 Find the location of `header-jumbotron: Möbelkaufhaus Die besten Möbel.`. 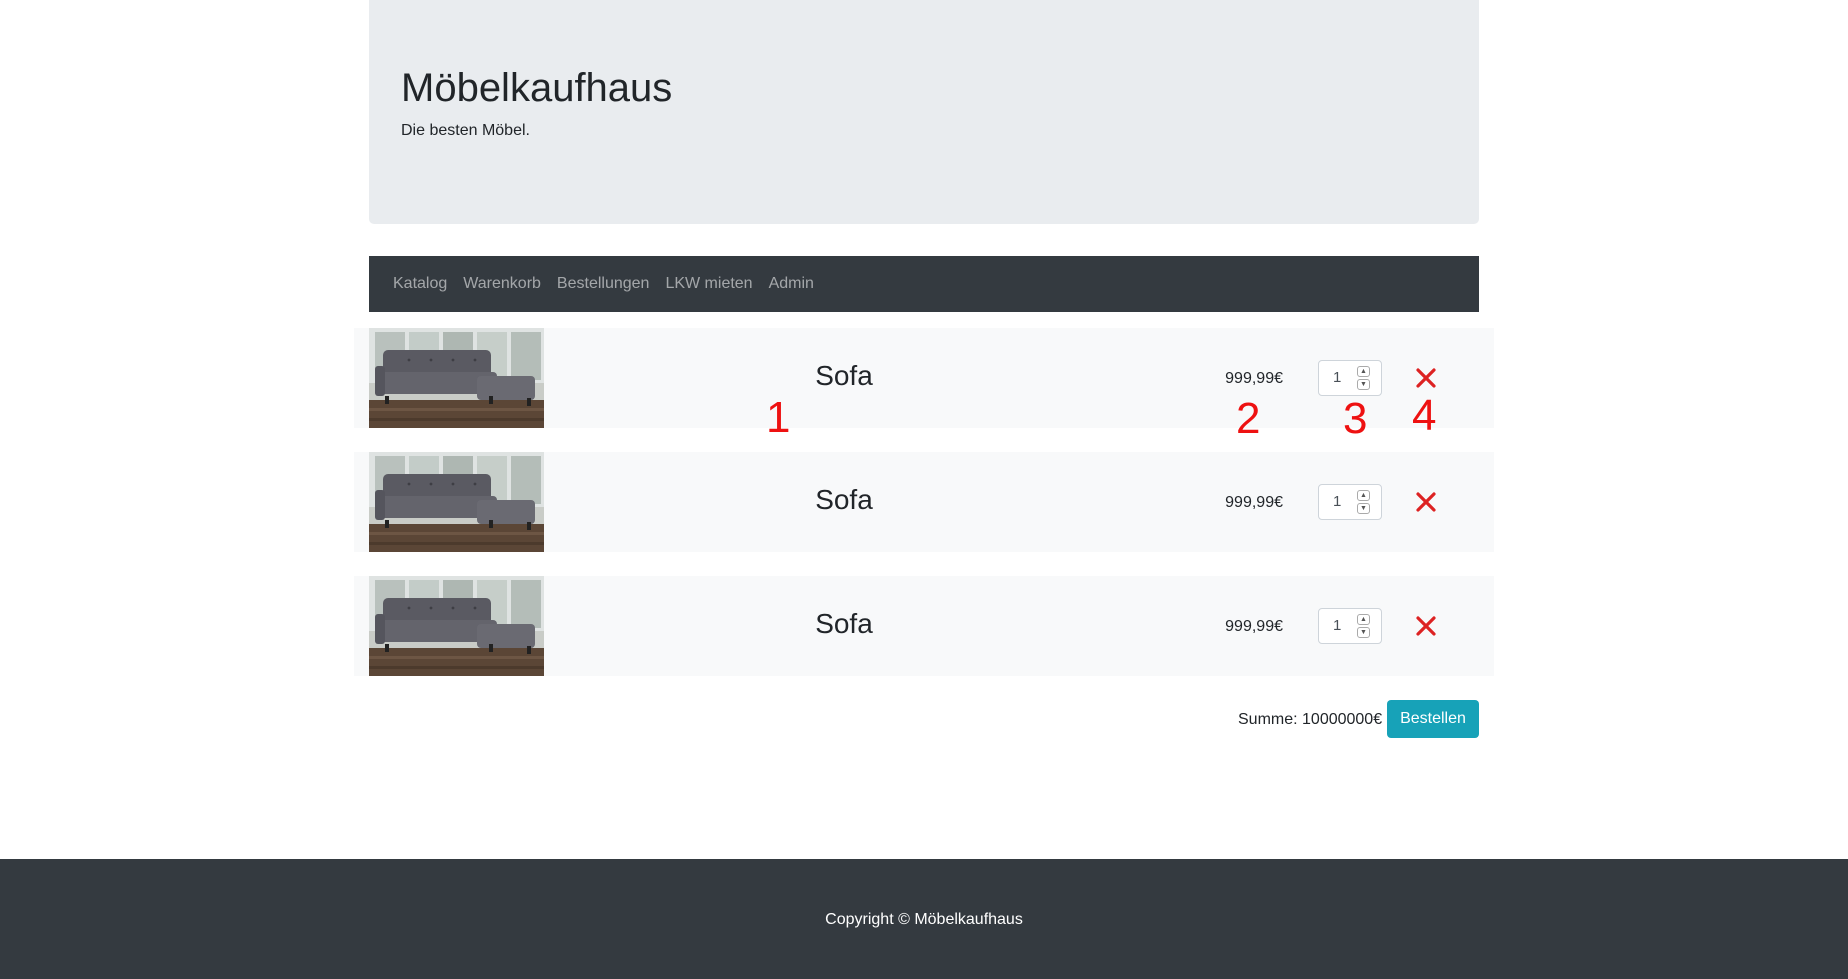

header-jumbotron: Möbelkaufhaus Die besten Möbel. is located at coordinates (924, 112).